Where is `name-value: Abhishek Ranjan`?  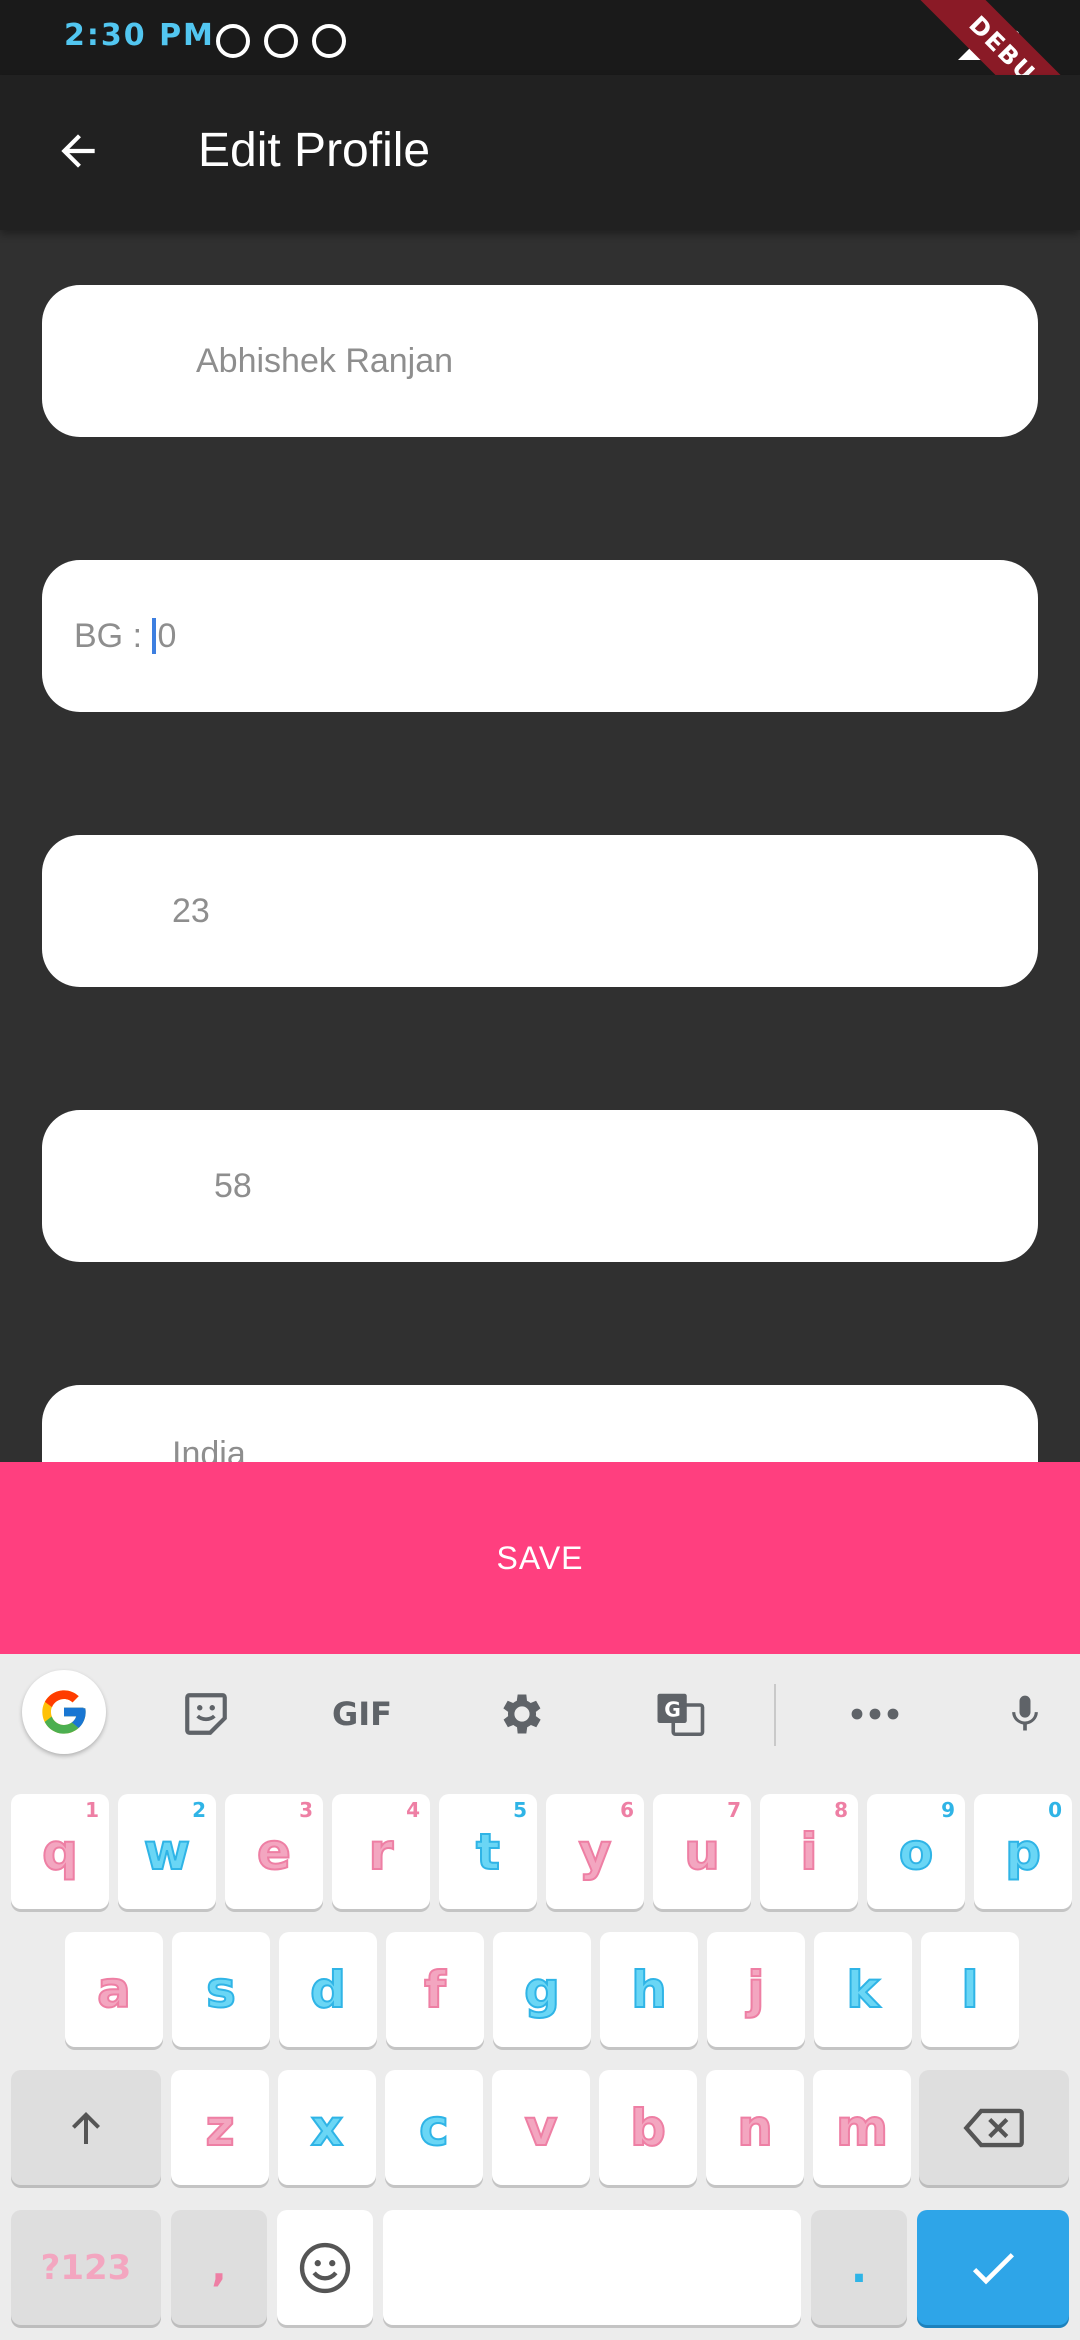 name-value: Abhishek Ranjan is located at coordinates (325, 360).